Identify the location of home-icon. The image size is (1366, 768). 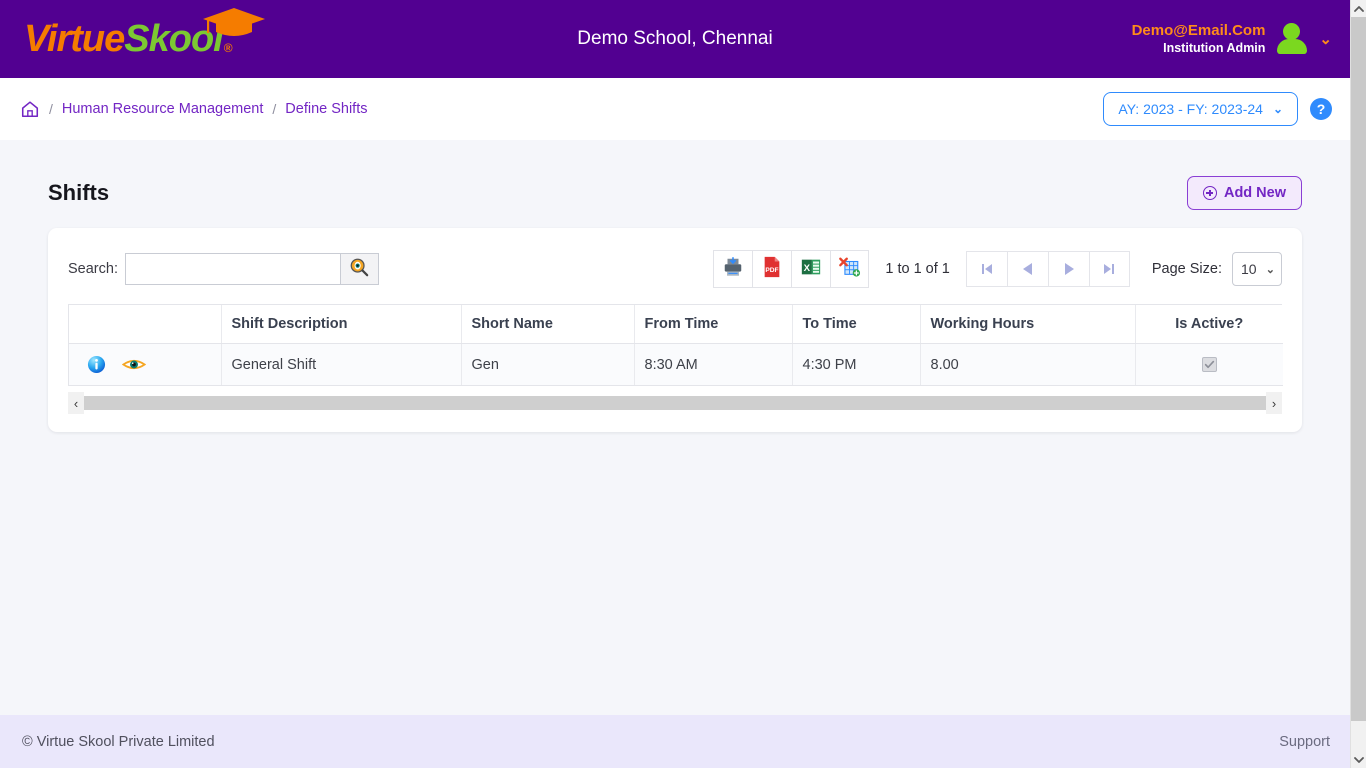
(30, 109).